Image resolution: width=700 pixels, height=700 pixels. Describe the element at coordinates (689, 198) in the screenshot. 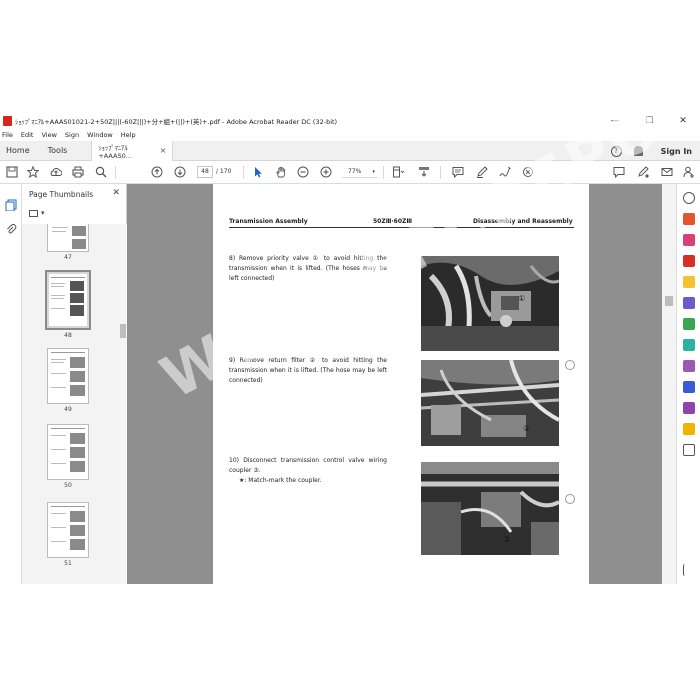

I see `zoom-tool-icon` at that location.